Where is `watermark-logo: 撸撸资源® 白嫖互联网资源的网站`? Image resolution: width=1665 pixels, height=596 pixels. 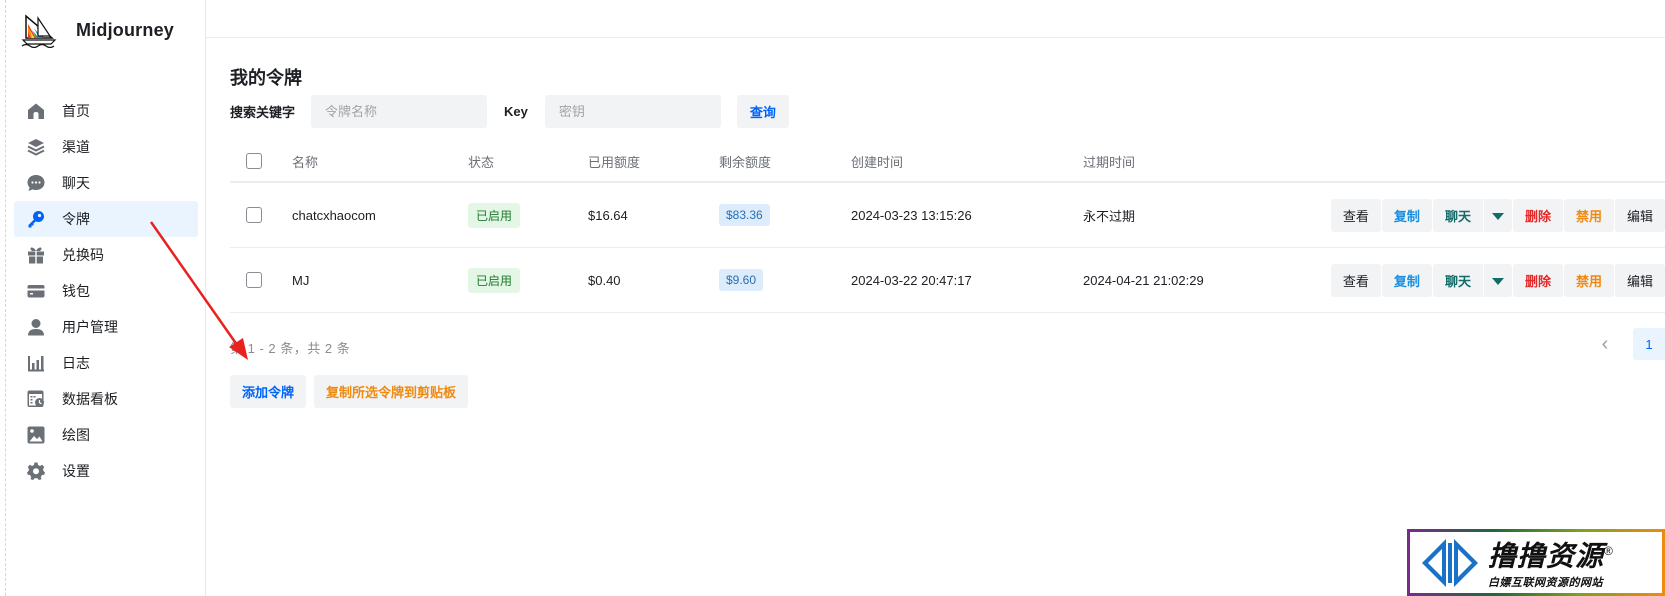 watermark-logo: 撸撸资源® 白嫖互联网资源的网站 is located at coordinates (1536, 562).